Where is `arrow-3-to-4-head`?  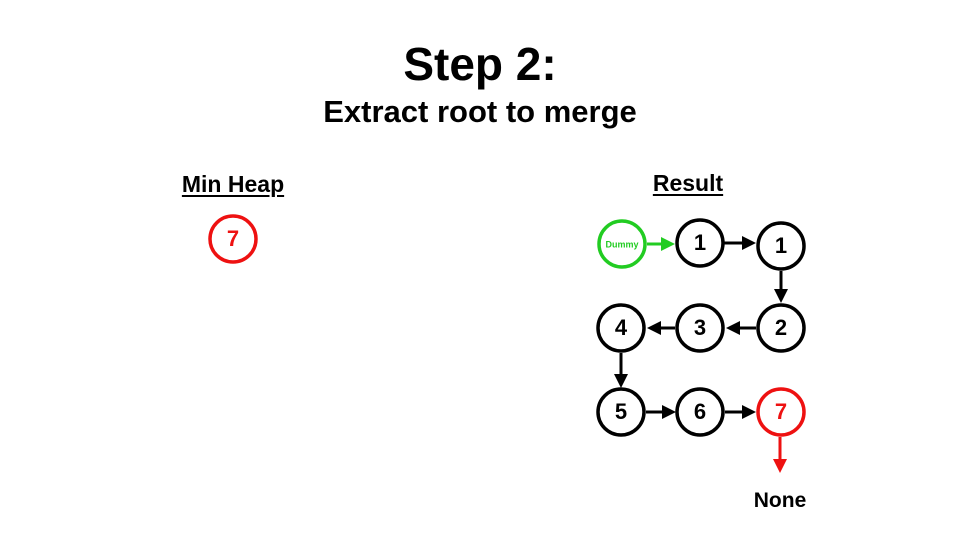 arrow-3-to-4-head is located at coordinates (654, 328).